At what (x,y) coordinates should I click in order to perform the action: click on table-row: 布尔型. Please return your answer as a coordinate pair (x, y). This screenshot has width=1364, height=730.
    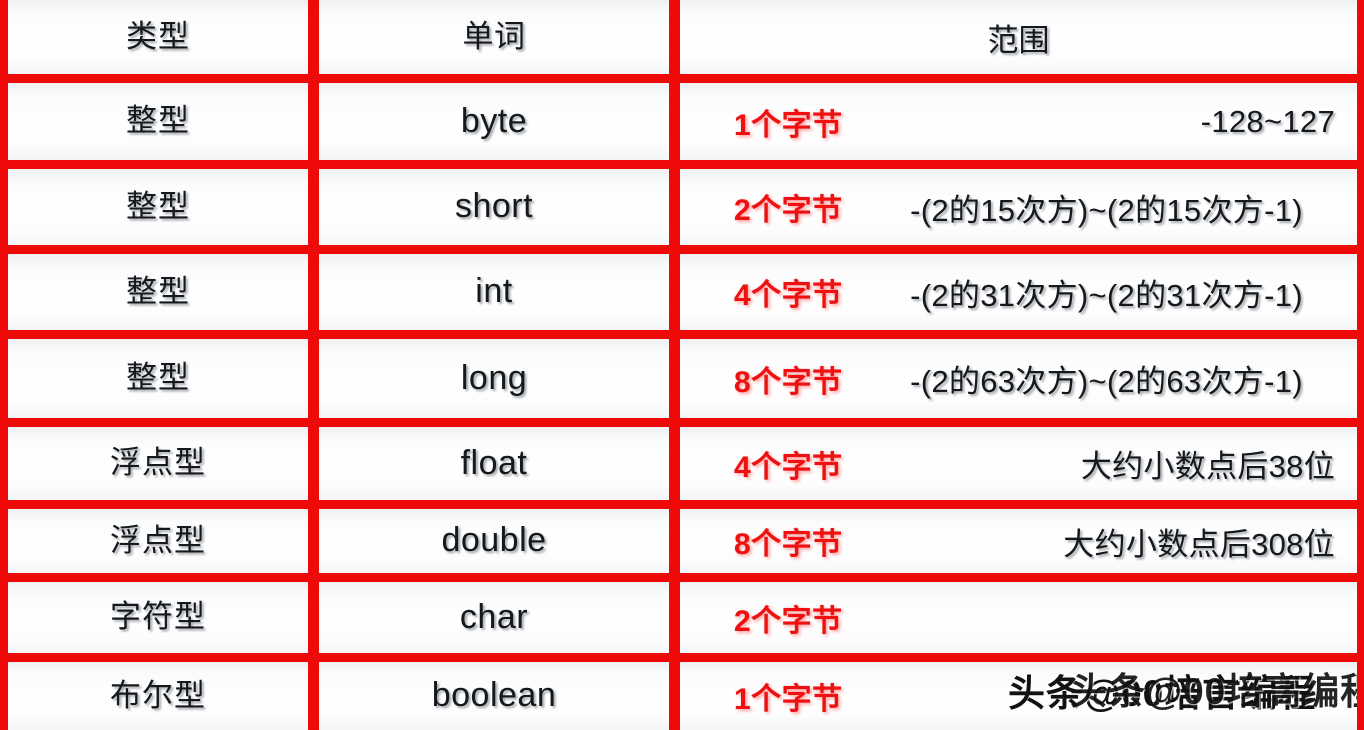
    Looking at the image, I should click on (158, 696).